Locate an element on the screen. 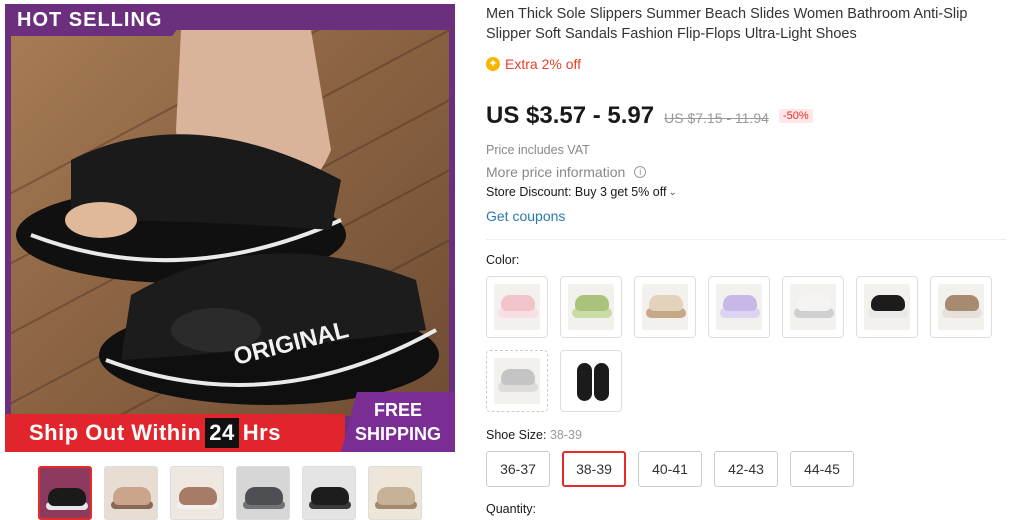  extra-discount-text: Extra 2% off is located at coordinates (543, 64).